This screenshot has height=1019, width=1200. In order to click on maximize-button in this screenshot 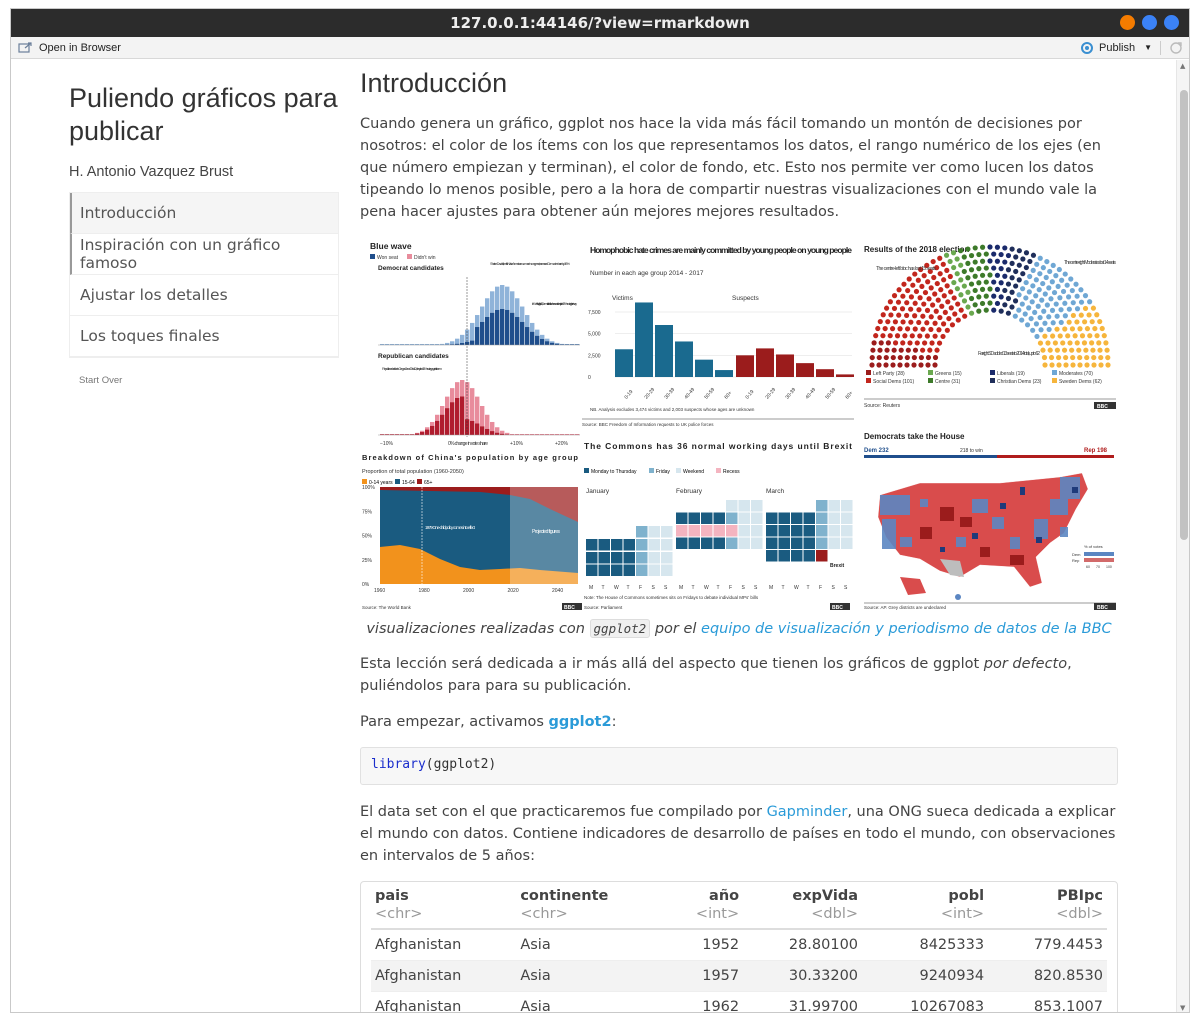, I will do `click(1149, 22)`.